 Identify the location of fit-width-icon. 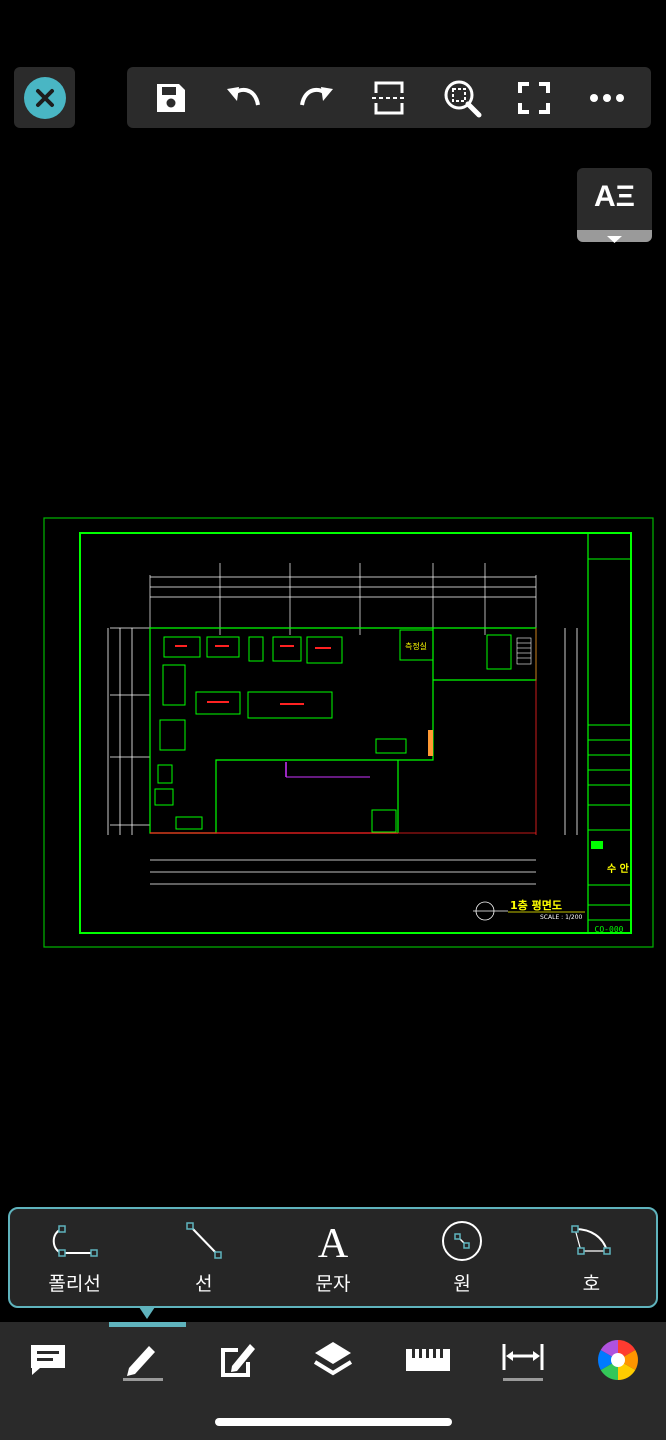
(388, 97).